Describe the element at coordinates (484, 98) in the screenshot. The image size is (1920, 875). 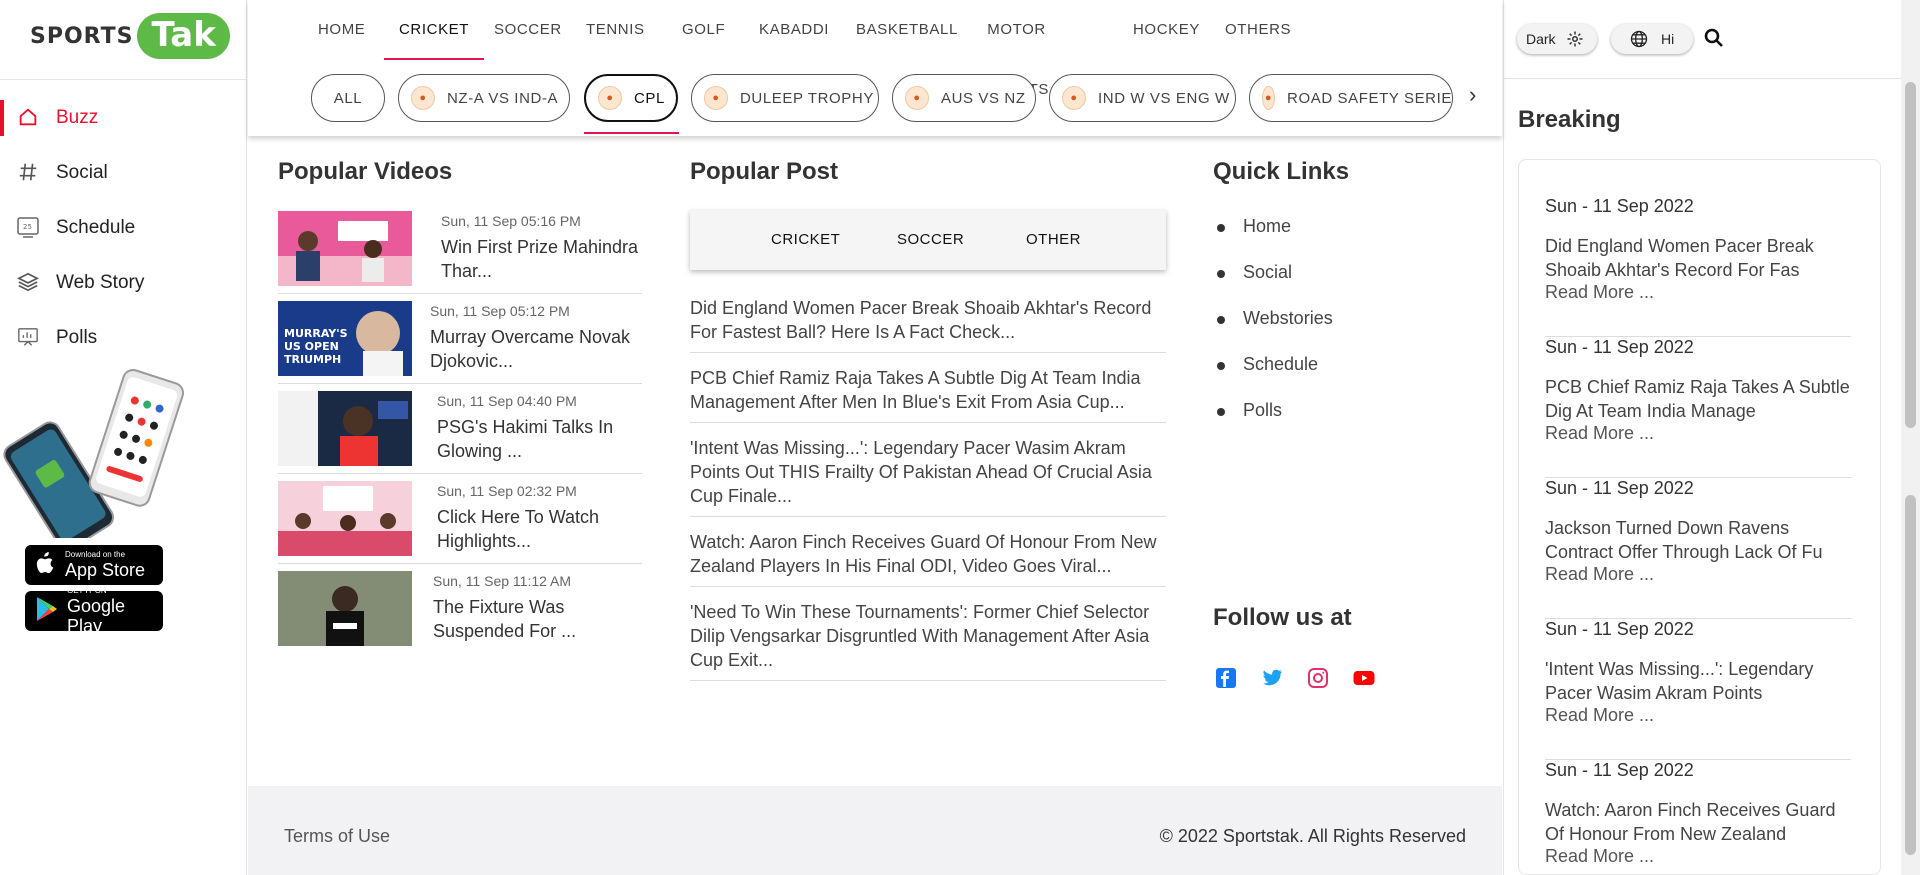
I see `chip-nz-a-vs-ind-a: ● NZ-A VS IND-A` at that location.